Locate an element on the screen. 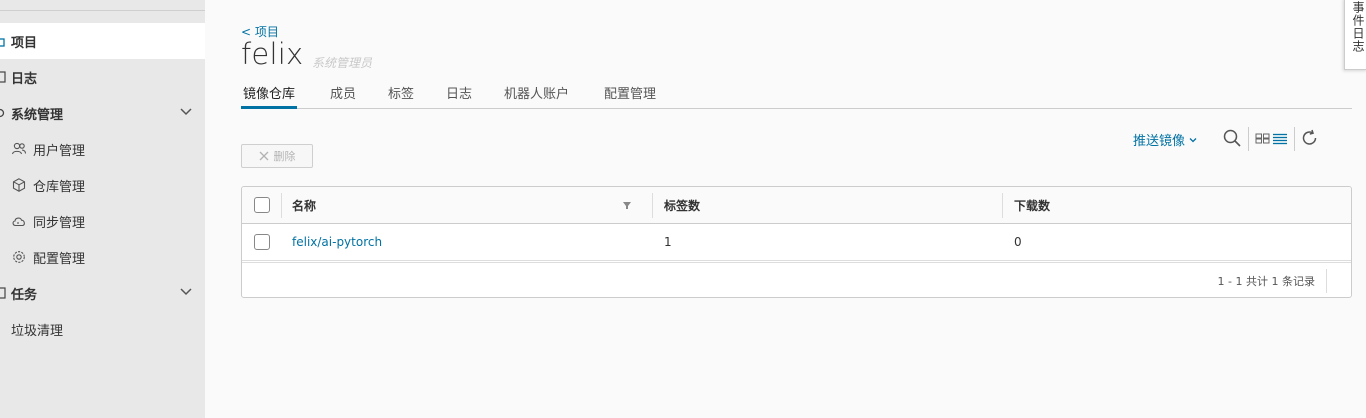 This screenshot has width=1366, height=418. users-icon is located at coordinates (19, 148).